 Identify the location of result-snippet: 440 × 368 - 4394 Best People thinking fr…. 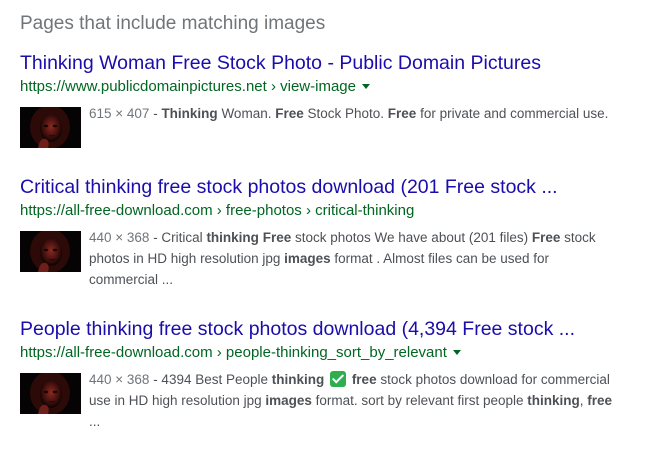
(354, 400).